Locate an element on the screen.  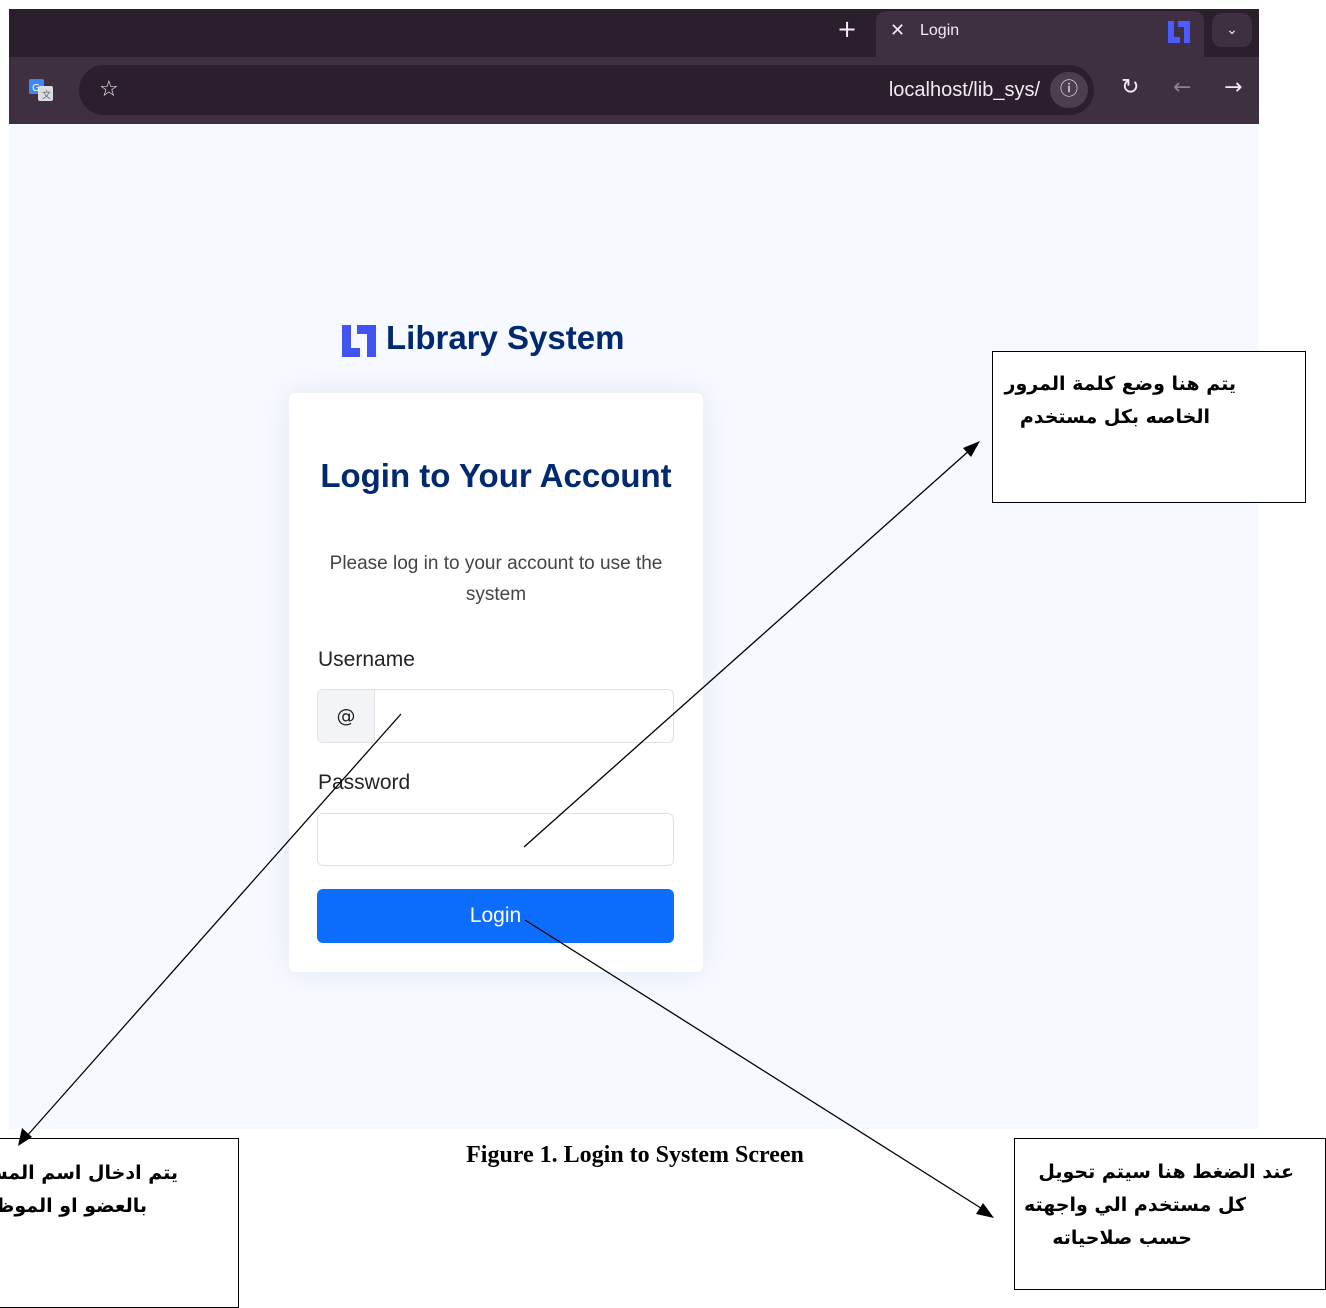
star-icon: ☆ is located at coordinates (109, 90).